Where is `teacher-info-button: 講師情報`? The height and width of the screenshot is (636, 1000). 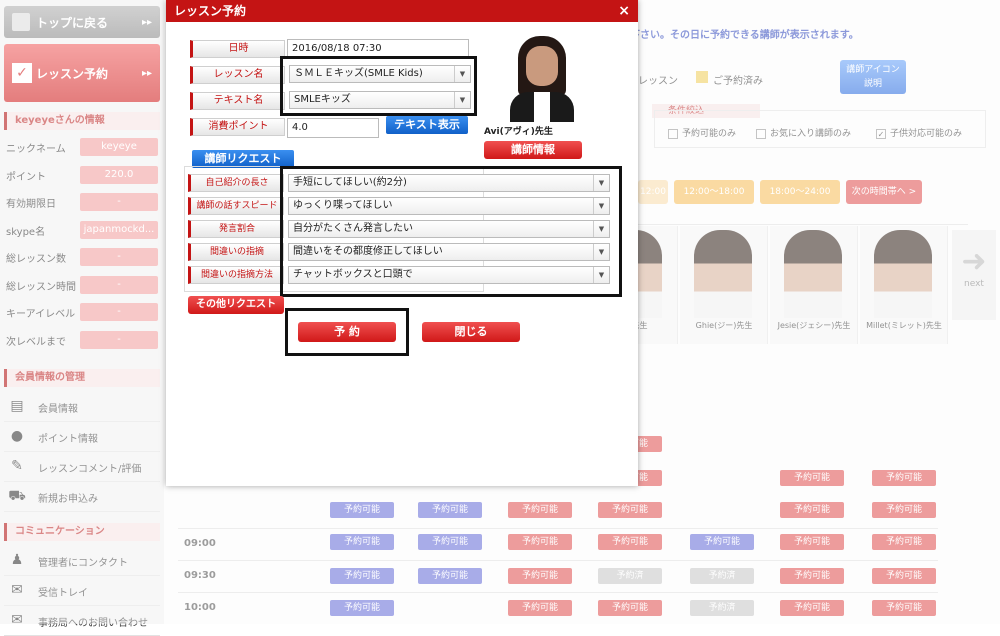 teacher-info-button: 講師情報 is located at coordinates (533, 150).